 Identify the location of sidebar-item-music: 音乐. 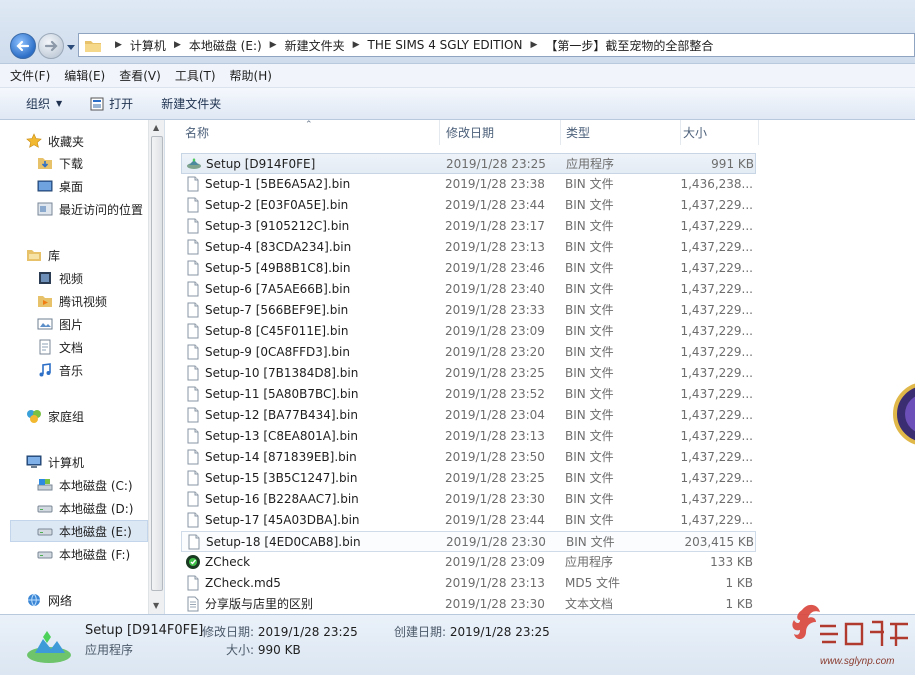
(100, 370).